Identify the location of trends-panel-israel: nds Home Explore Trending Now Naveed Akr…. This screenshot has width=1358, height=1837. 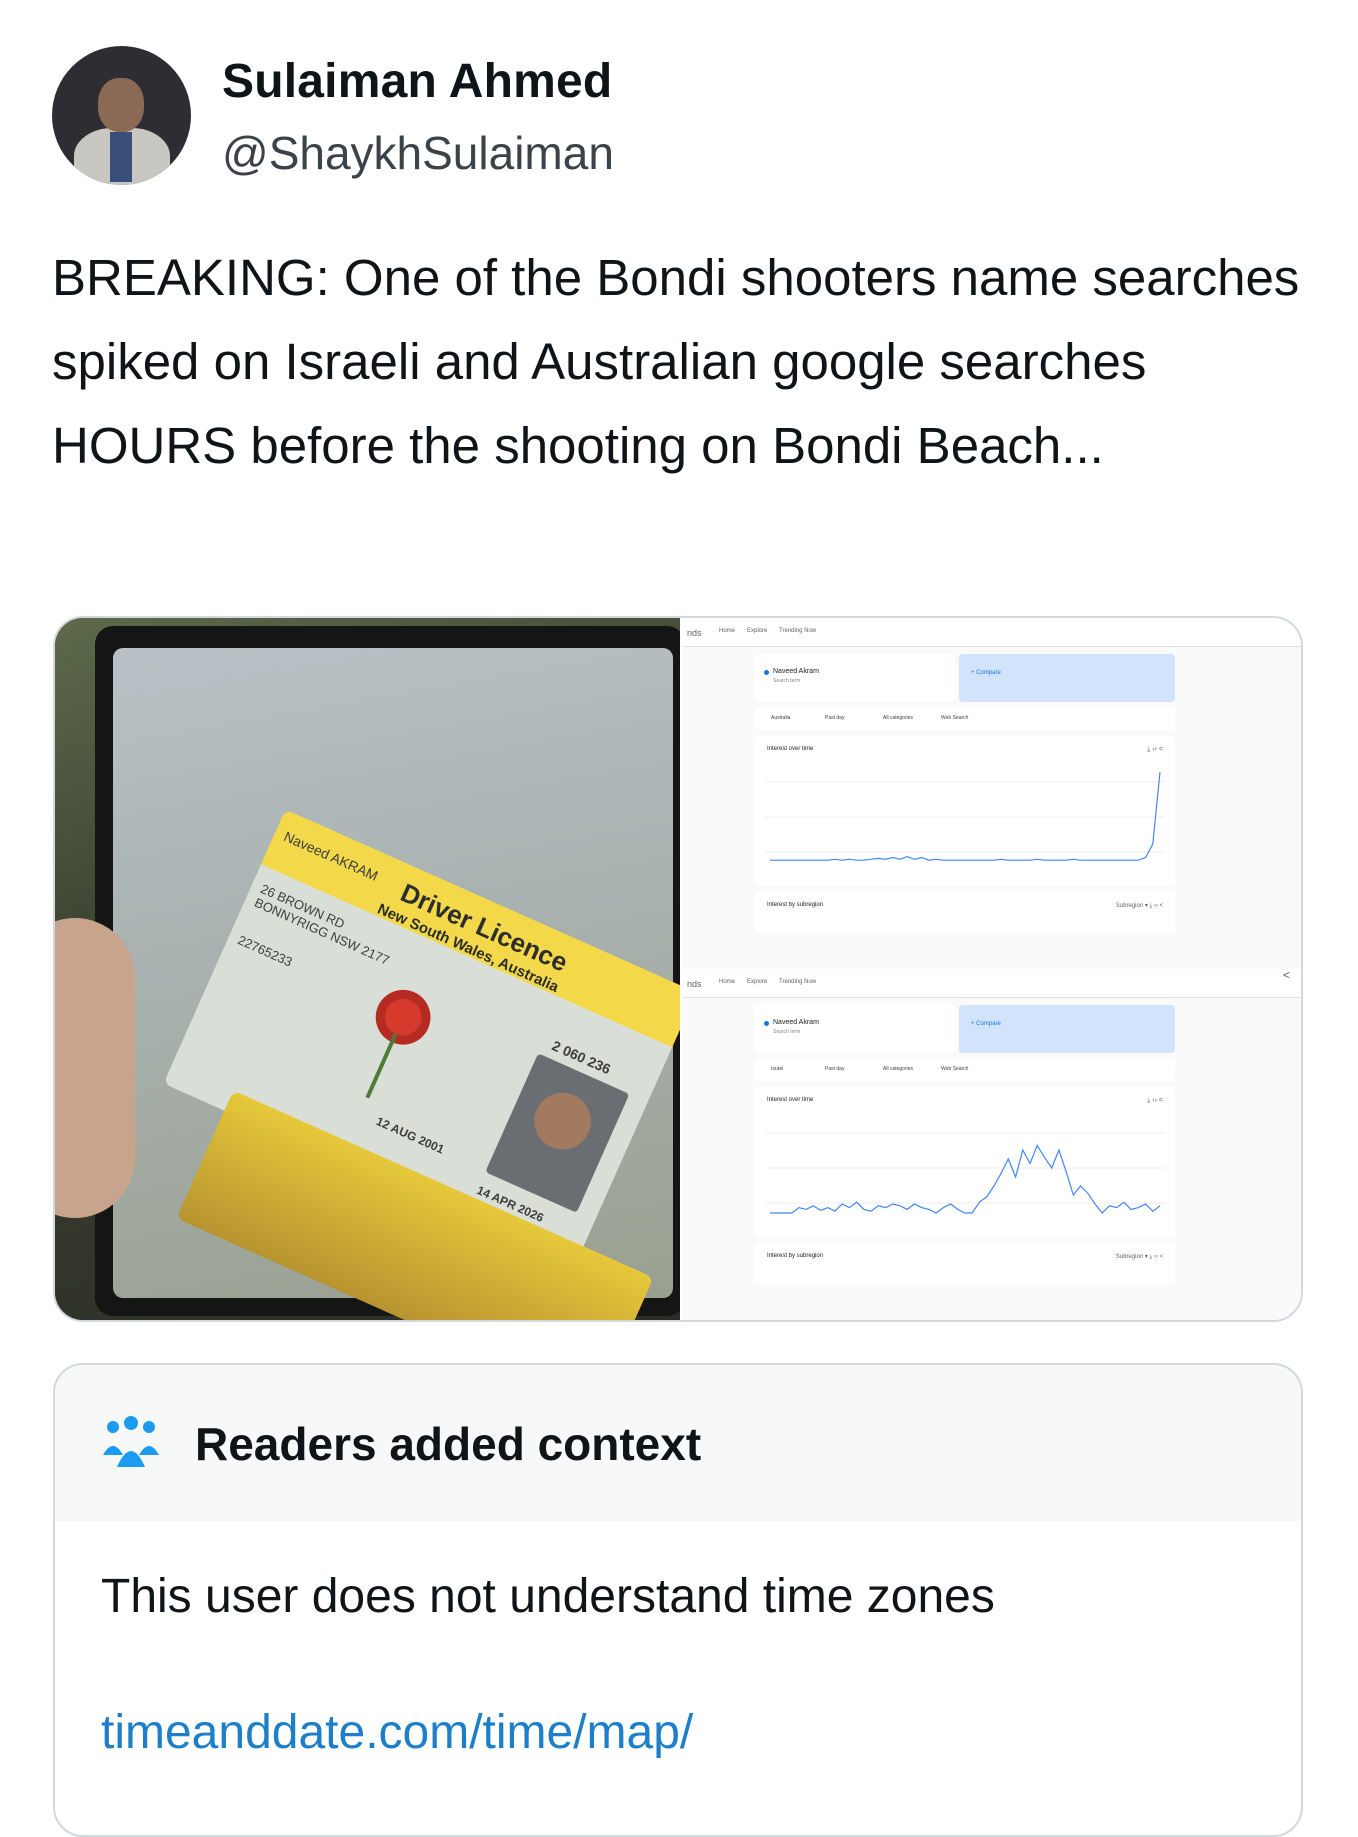
(992, 1144).